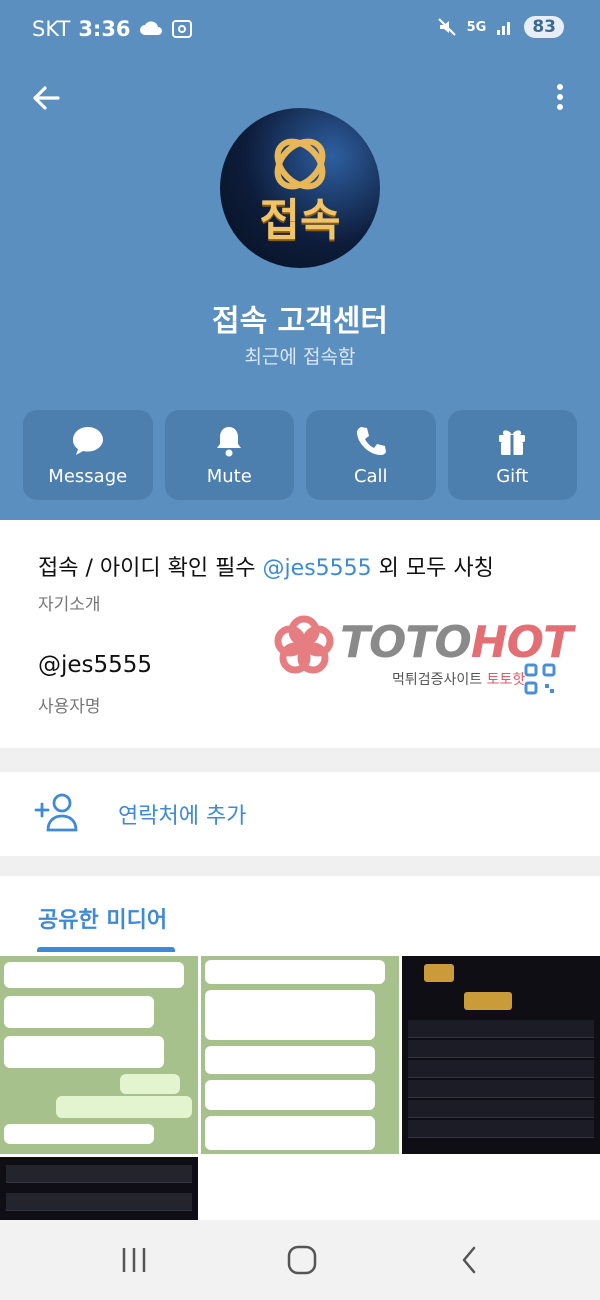 This screenshot has height=1300, width=600. Describe the element at coordinates (521, 642) in the screenshot. I see `watermark-brand-accent: HOT` at that location.